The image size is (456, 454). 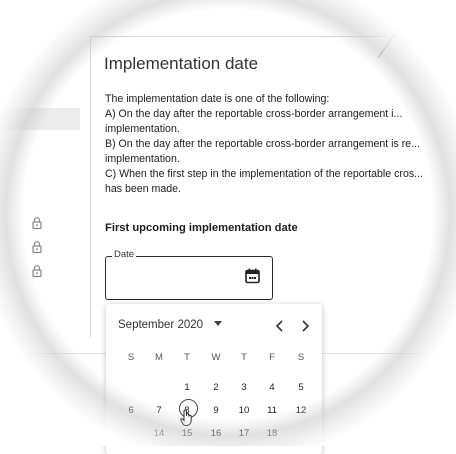 What do you see at coordinates (272, 387) in the screenshot?
I see `calendar-day: 4` at bounding box center [272, 387].